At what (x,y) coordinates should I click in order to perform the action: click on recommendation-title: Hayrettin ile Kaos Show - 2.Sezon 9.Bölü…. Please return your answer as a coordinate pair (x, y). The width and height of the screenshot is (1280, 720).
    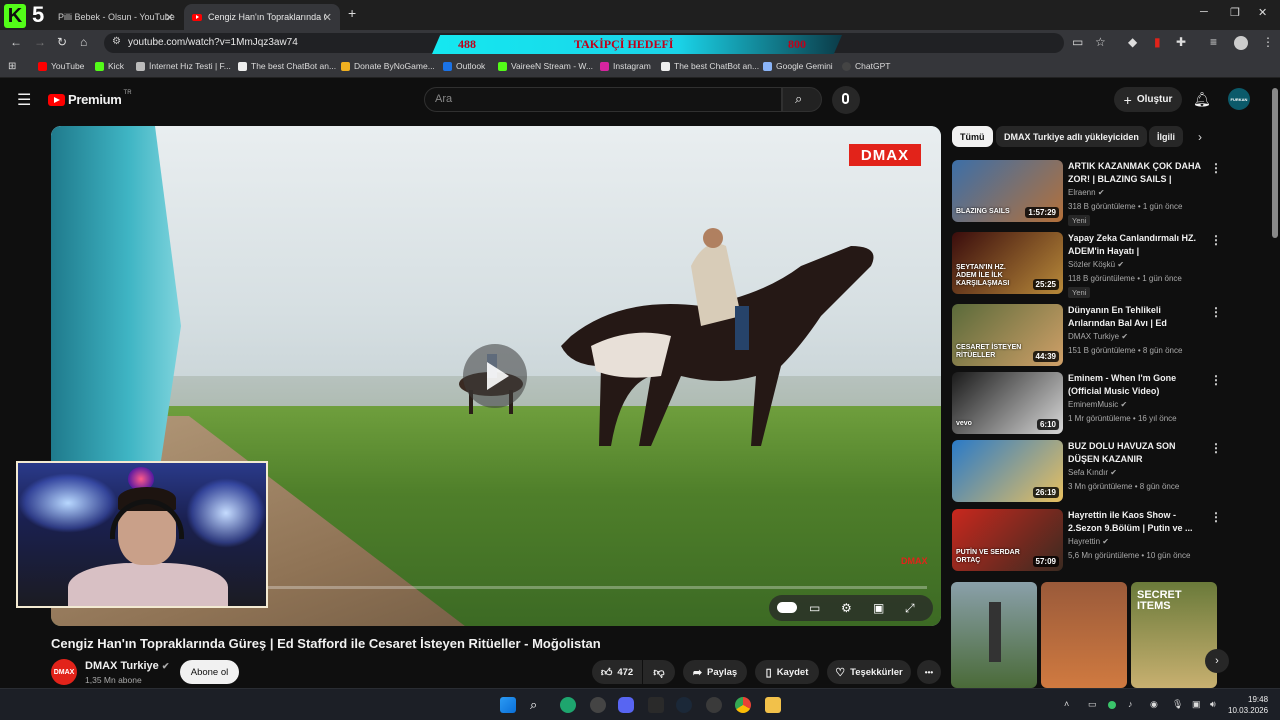
    Looking at the image, I should click on (1136, 522).